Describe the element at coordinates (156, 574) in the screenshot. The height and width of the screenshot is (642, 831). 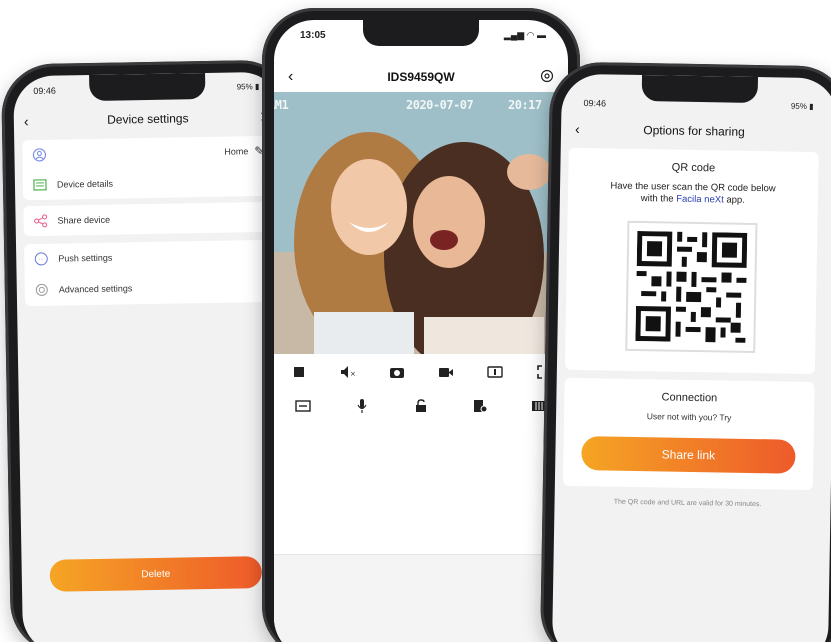
I see `delete-button: Delete` at that location.